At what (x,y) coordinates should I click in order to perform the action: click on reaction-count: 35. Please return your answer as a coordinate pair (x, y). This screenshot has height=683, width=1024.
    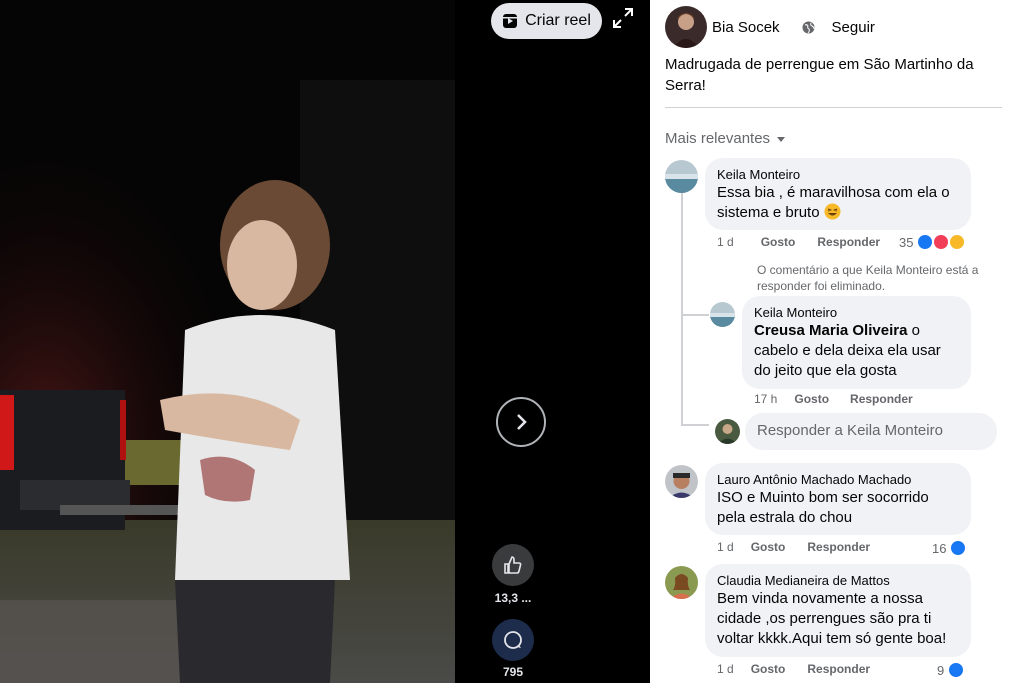
    Looking at the image, I should click on (906, 242).